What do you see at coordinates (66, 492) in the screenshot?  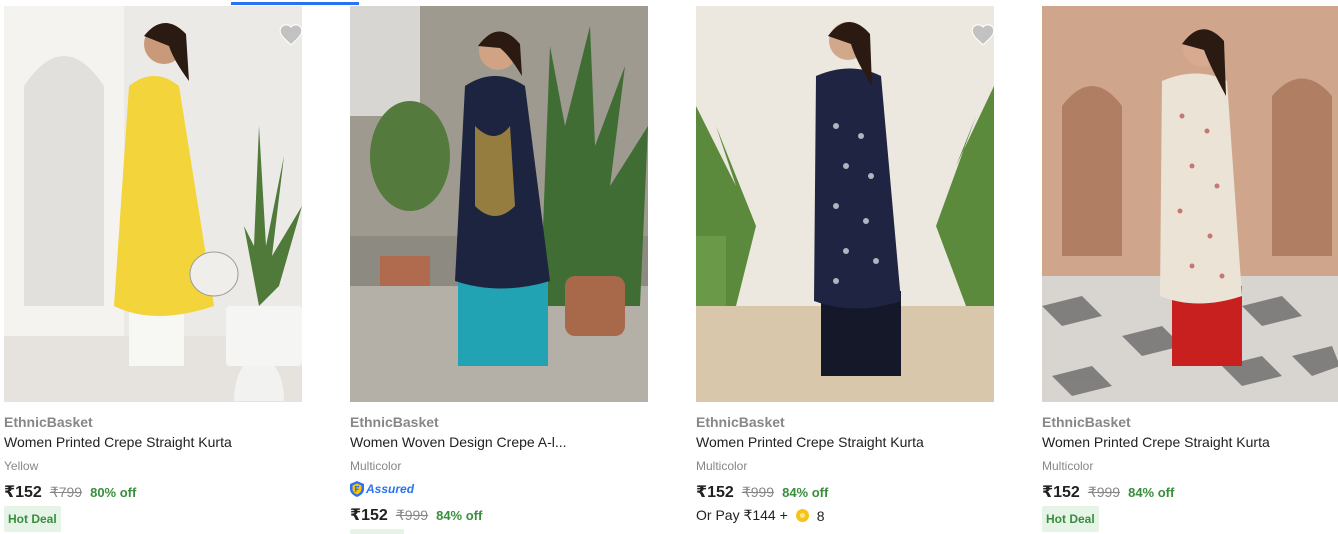 I see `original-price: ₹799` at bounding box center [66, 492].